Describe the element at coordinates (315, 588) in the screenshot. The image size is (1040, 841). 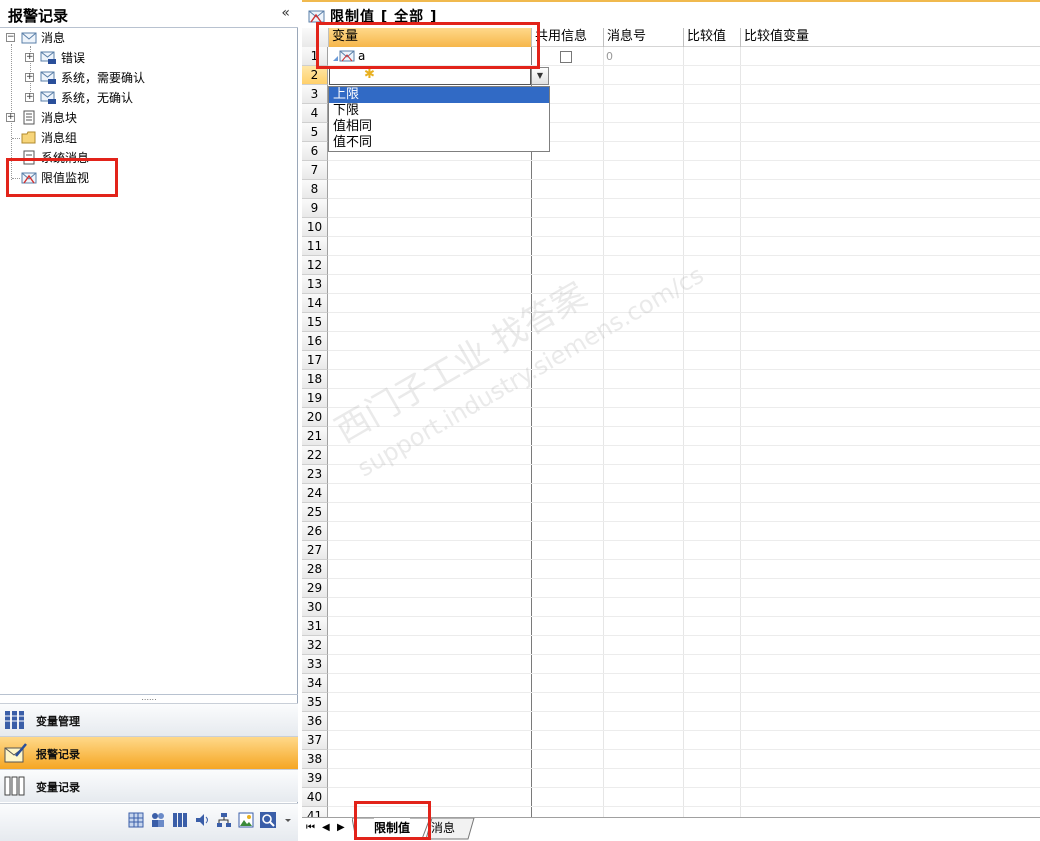
I see `row-header: 29` at that location.